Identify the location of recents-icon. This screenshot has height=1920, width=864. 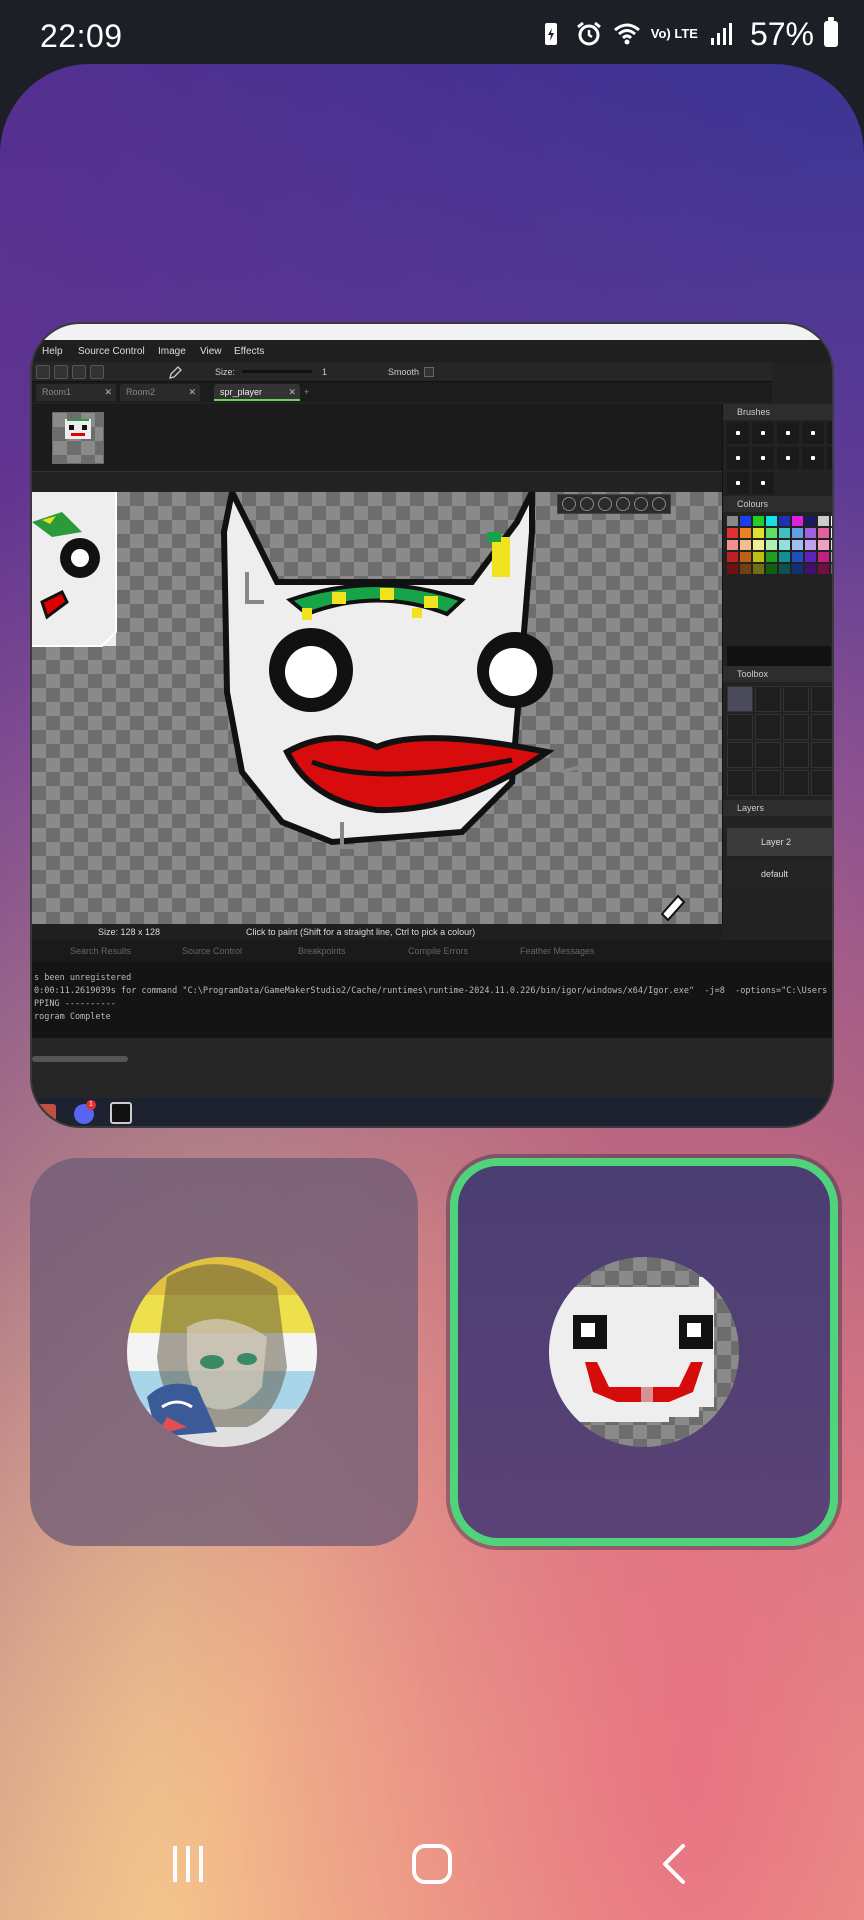
(188, 1864).